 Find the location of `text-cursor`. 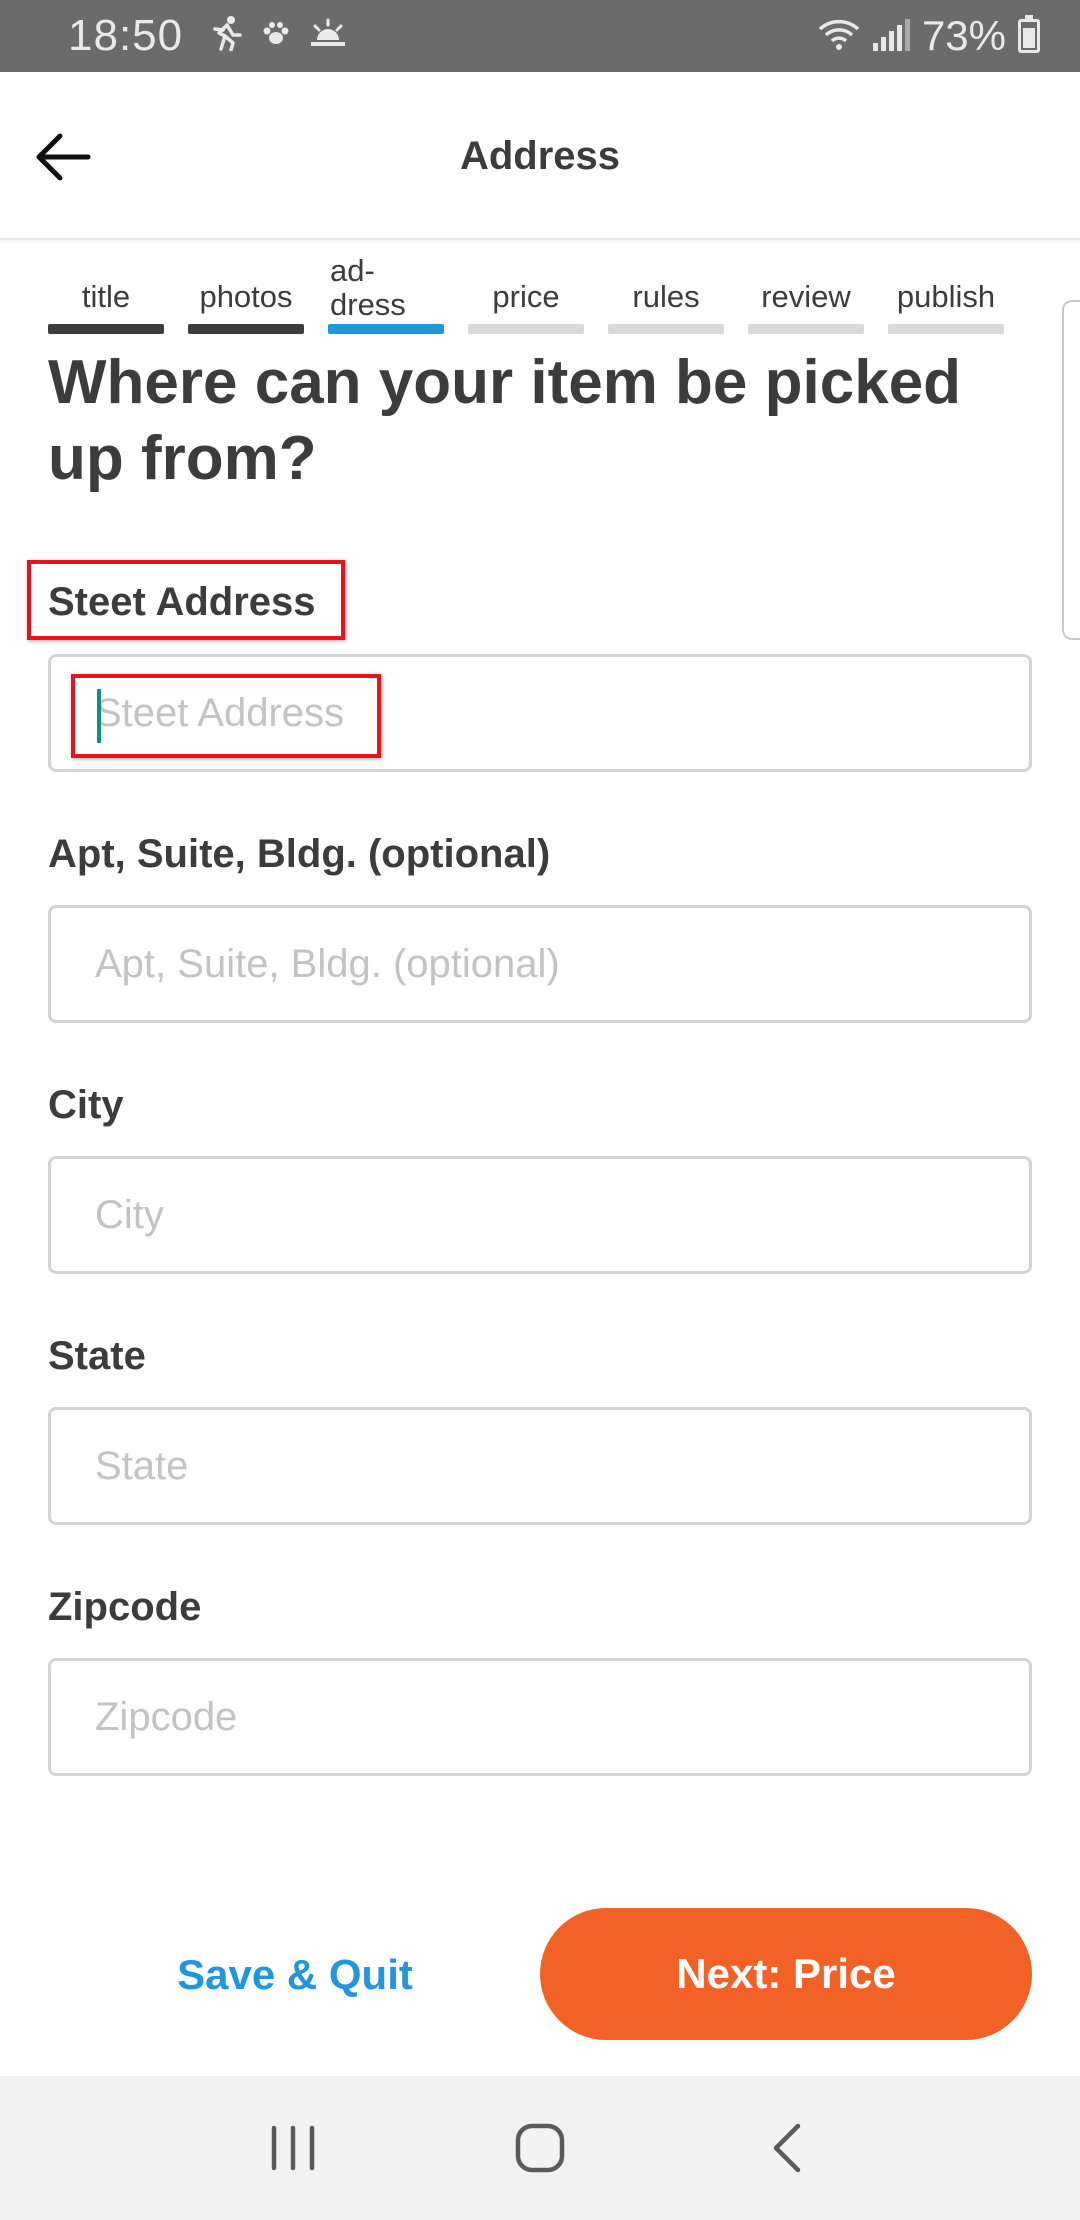

text-cursor is located at coordinates (99, 716).